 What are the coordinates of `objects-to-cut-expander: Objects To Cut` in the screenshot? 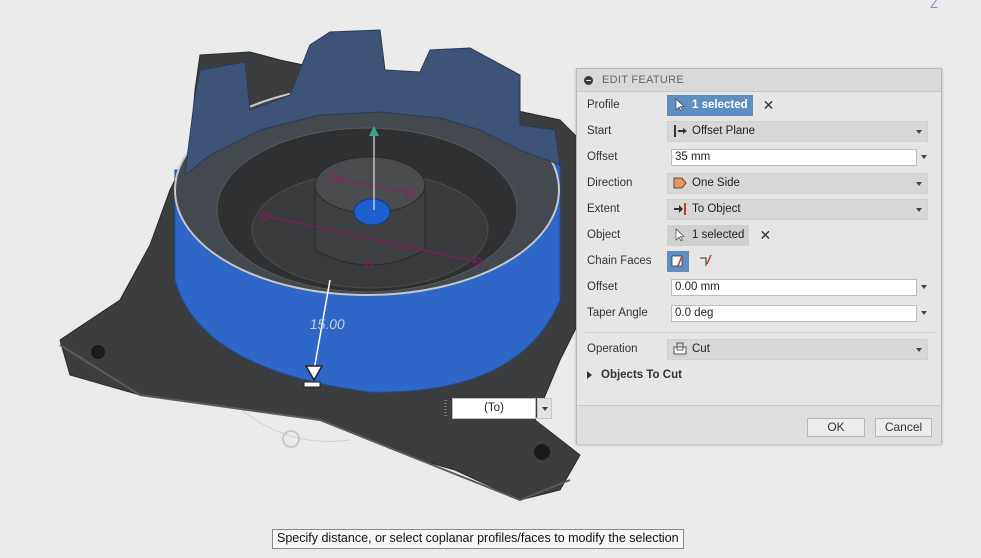 It's located at (634, 375).